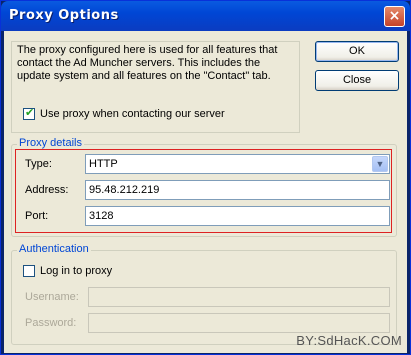 The width and height of the screenshot is (411, 355). What do you see at coordinates (237, 164) in the screenshot?
I see `proxy-type-select: HTTP ▼` at bounding box center [237, 164].